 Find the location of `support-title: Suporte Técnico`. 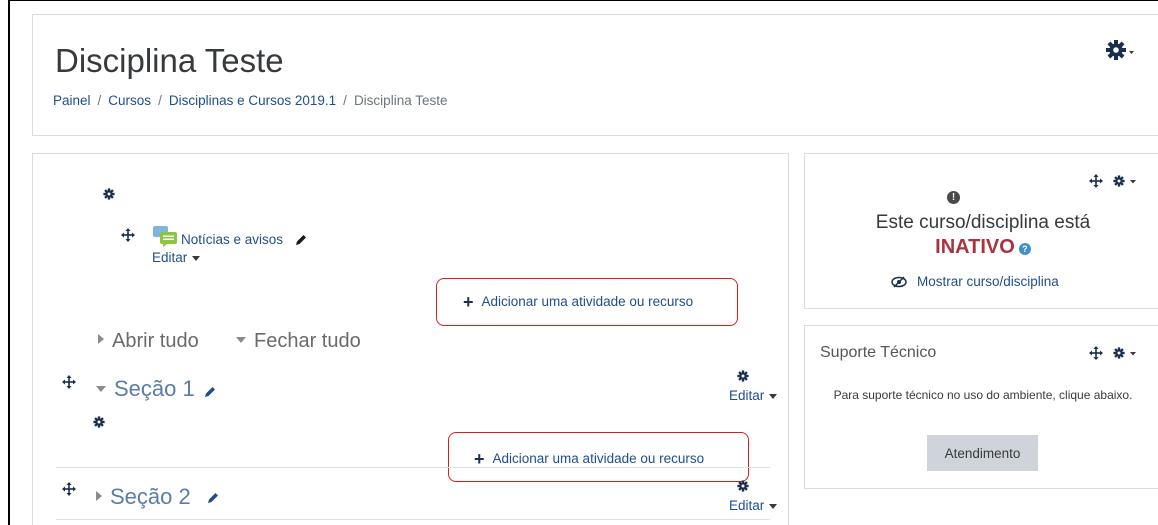

support-title: Suporte Técnico is located at coordinates (878, 352).